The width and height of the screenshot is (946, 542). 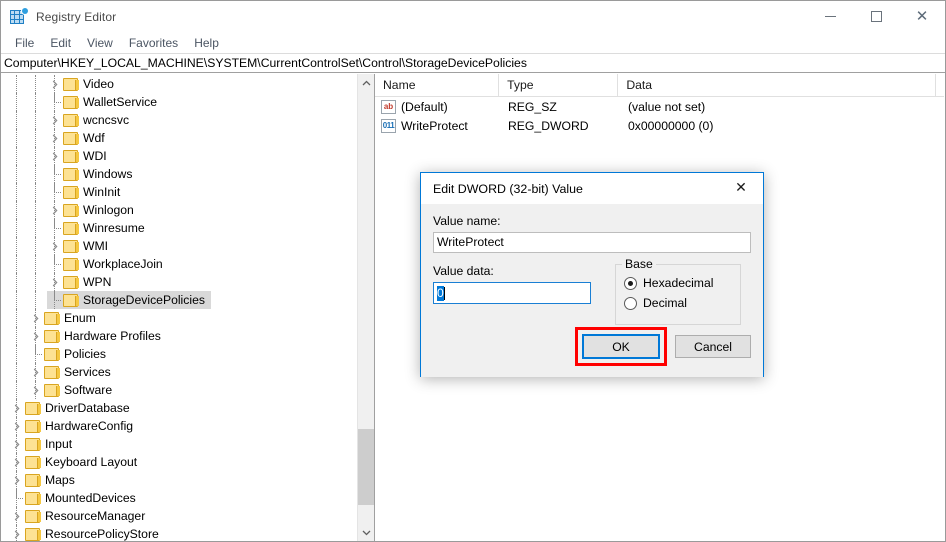 I want to click on tree-item-resourcepolicystore: ResourcePolicyStore, so click(x=179, y=533).